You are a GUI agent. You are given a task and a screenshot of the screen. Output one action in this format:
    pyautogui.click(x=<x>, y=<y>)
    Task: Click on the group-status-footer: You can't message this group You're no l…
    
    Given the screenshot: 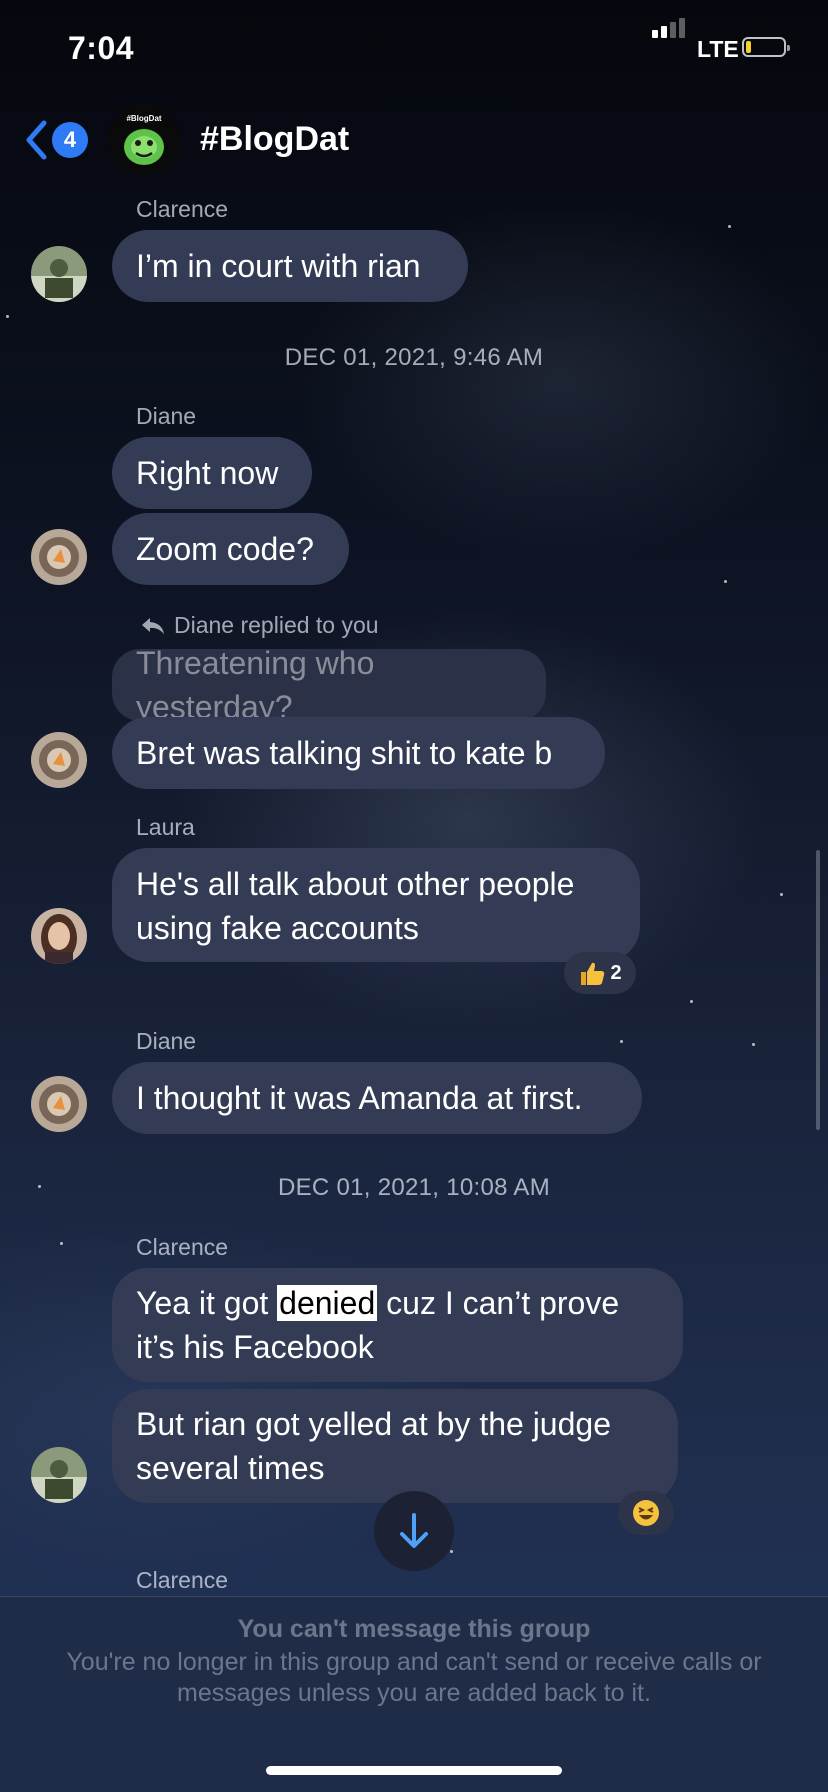 What is the action you would take?
    pyautogui.click(x=414, y=1694)
    